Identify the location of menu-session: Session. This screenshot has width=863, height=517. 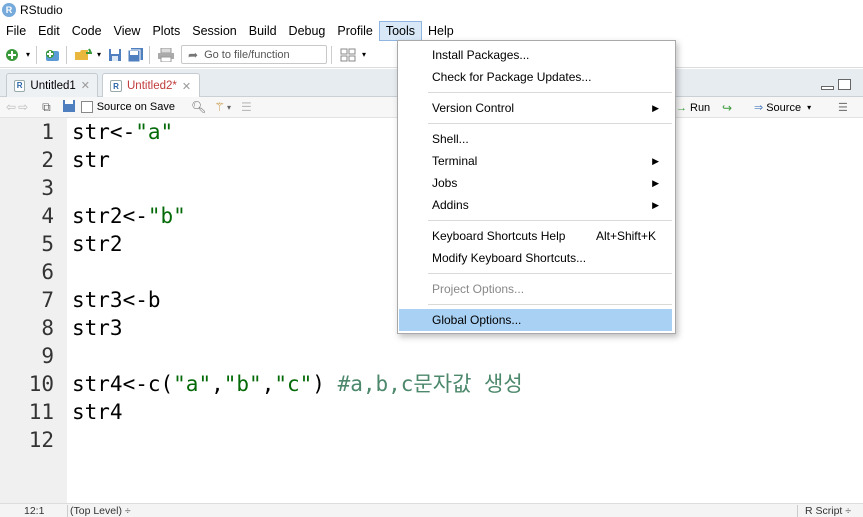
(214, 31).